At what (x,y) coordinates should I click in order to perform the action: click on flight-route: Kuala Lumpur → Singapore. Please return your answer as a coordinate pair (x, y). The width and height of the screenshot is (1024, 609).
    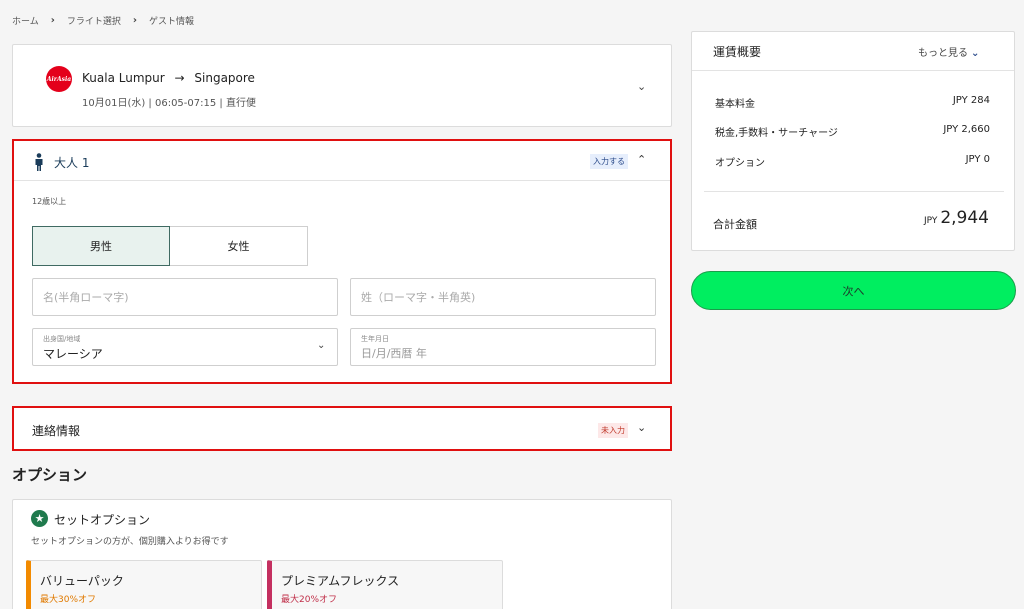
    Looking at the image, I should click on (168, 78).